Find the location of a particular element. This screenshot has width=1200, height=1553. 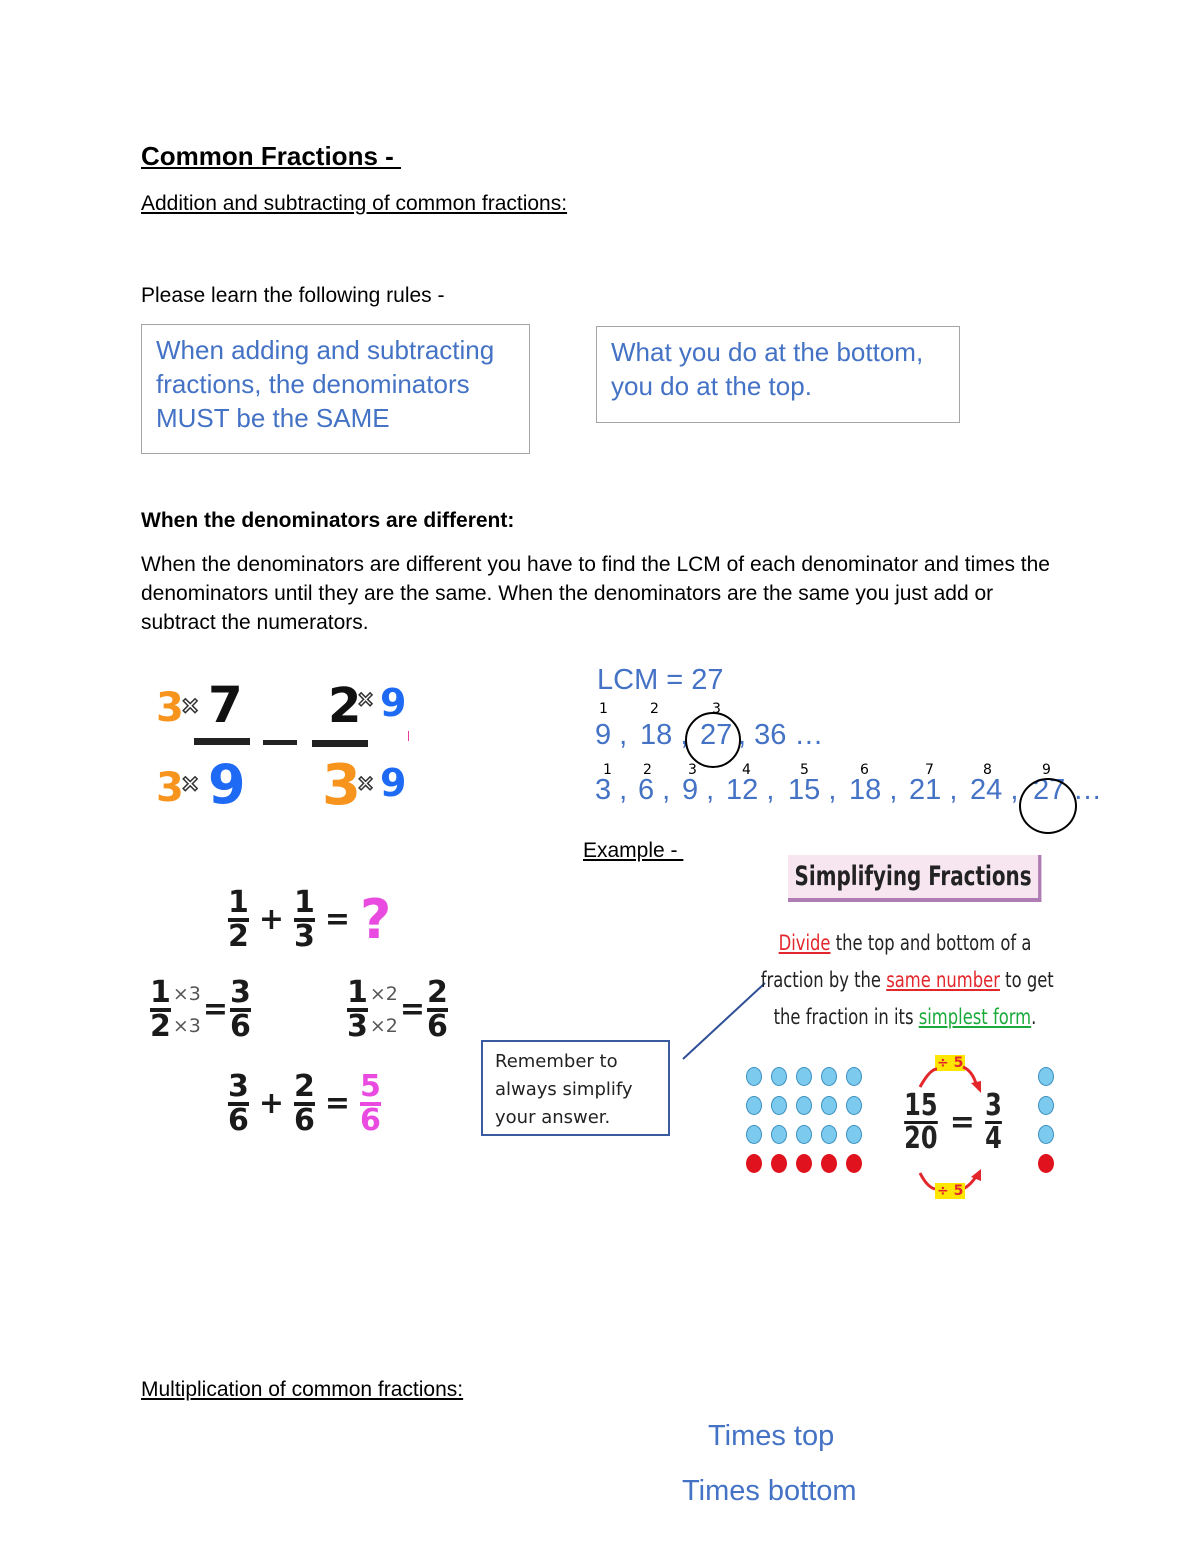

section-heading-different: When the denominators are different: is located at coordinates (328, 520).